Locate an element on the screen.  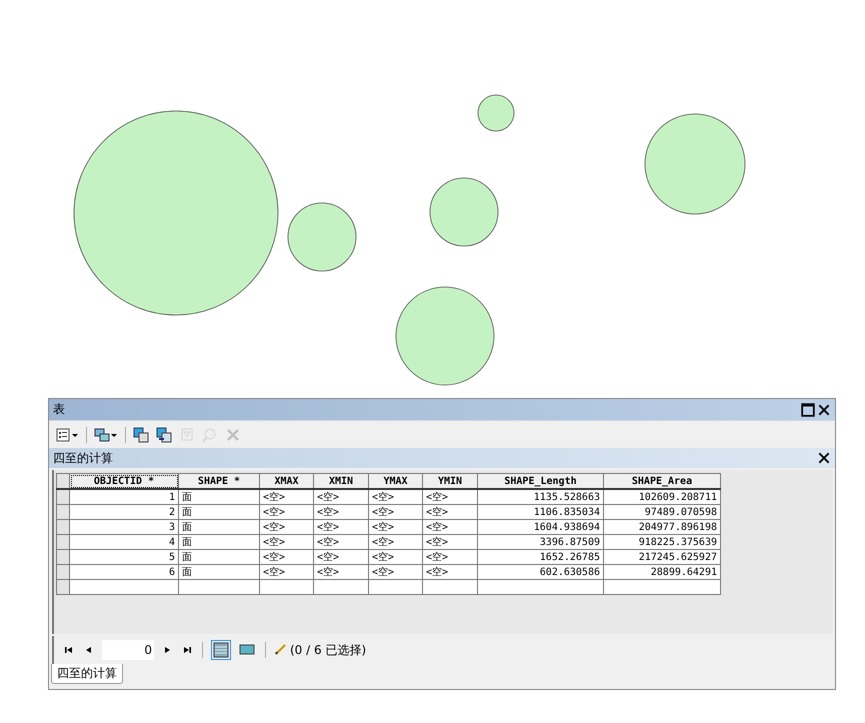
all-records-view-button is located at coordinates (221, 650).